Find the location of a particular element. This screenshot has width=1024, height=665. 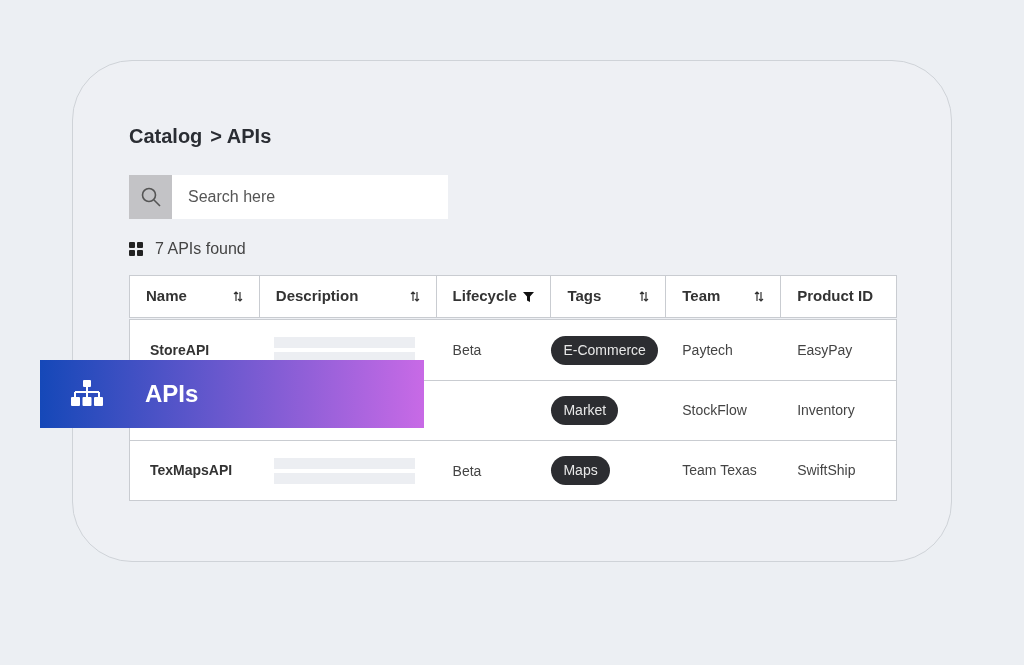

table-cell-text: EasyPay is located at coordinates (825, 350).